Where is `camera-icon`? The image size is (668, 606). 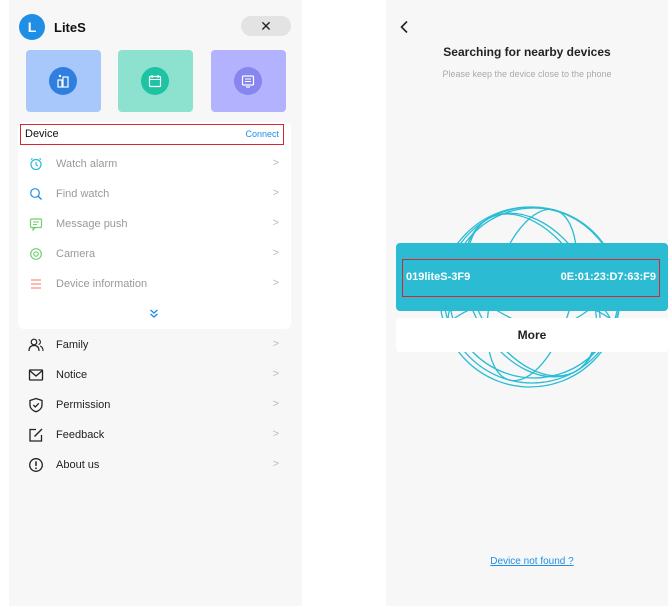
camera-icon is located at coordinates (36, 254).